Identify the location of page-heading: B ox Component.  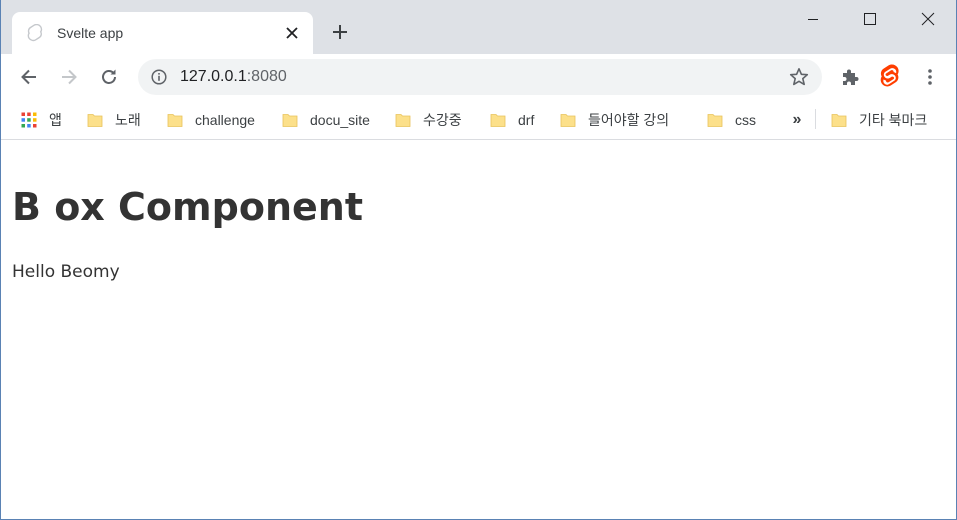
(187, 207).